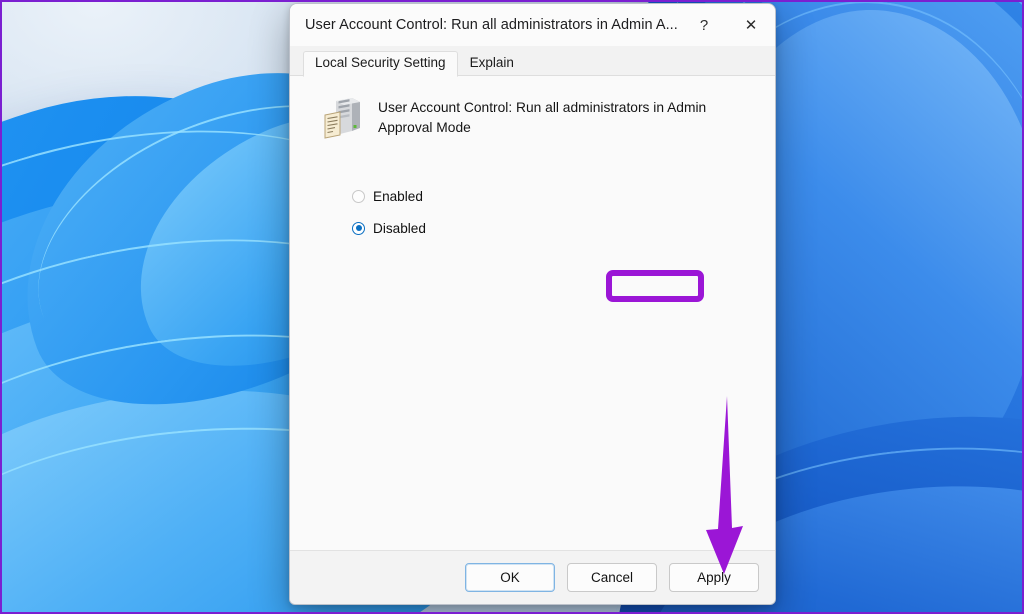 The height and width of the screenshot is (614, 1024). I want to click on dialog-footer: OK Cancel Apply, so click(532, 577).